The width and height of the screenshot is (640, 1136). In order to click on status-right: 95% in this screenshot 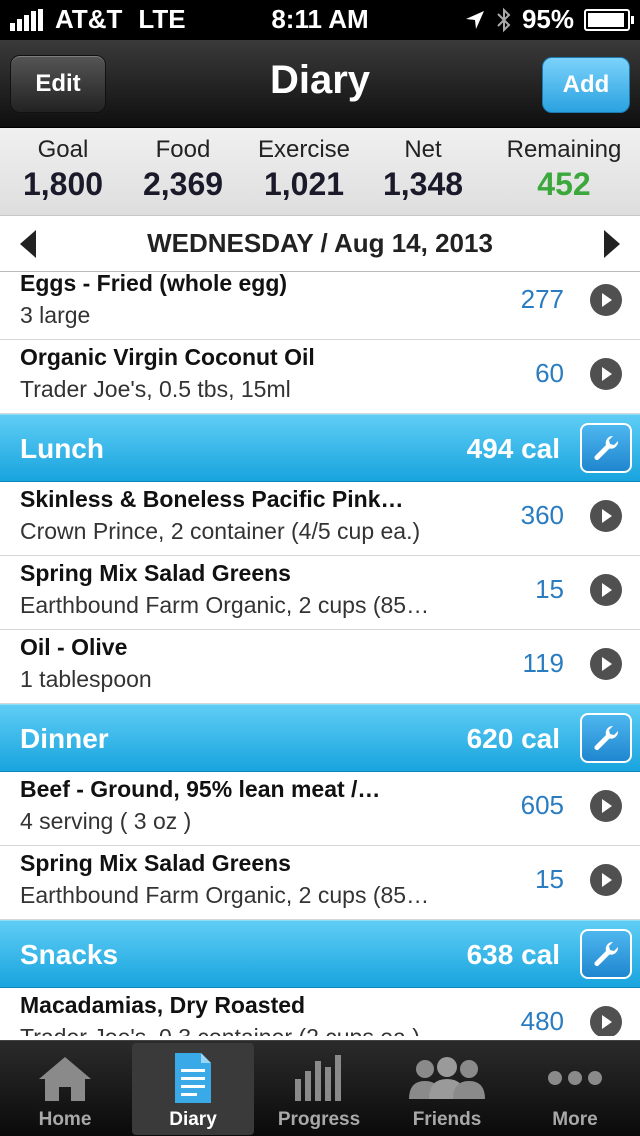, I will do `click(549, 19)`.